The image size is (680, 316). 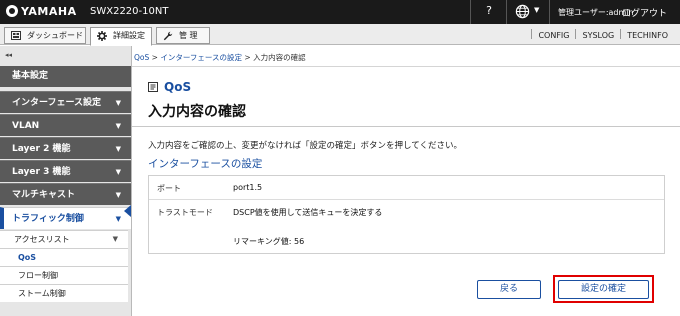 What do you see at coordinates (44, 195) in the screenshot?
I see `sidebar-item-label: マルチキャスト` at bounding box center [44, 195].